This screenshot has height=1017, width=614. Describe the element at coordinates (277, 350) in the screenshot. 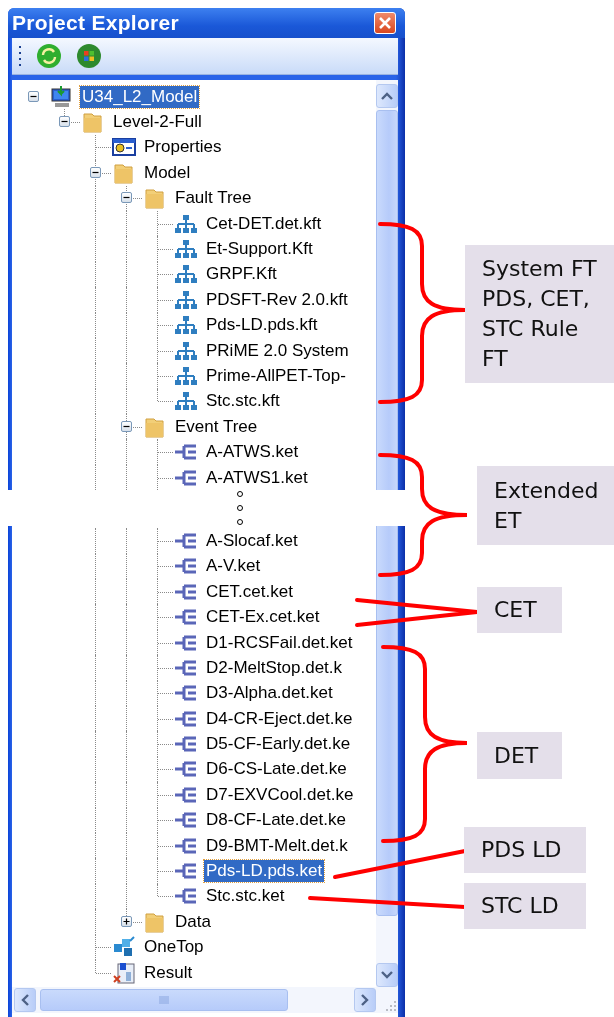

I see `tree-item: PRiME 2.0 System` at that location.